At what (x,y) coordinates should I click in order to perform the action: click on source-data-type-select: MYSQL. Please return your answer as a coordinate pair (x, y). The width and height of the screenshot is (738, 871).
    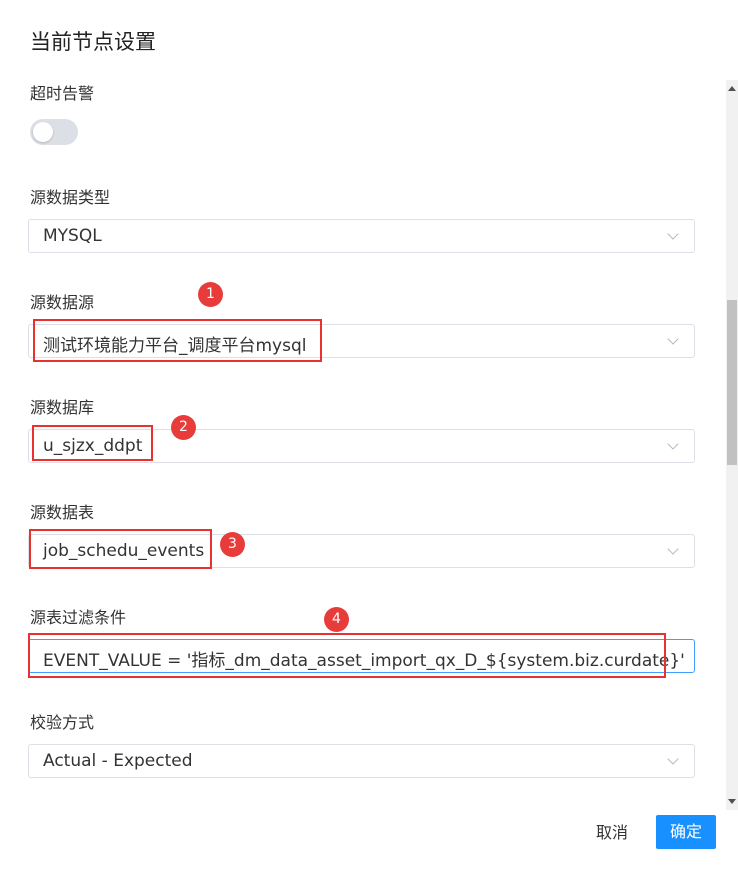
    Looking at the image, I should click on (361, 236).